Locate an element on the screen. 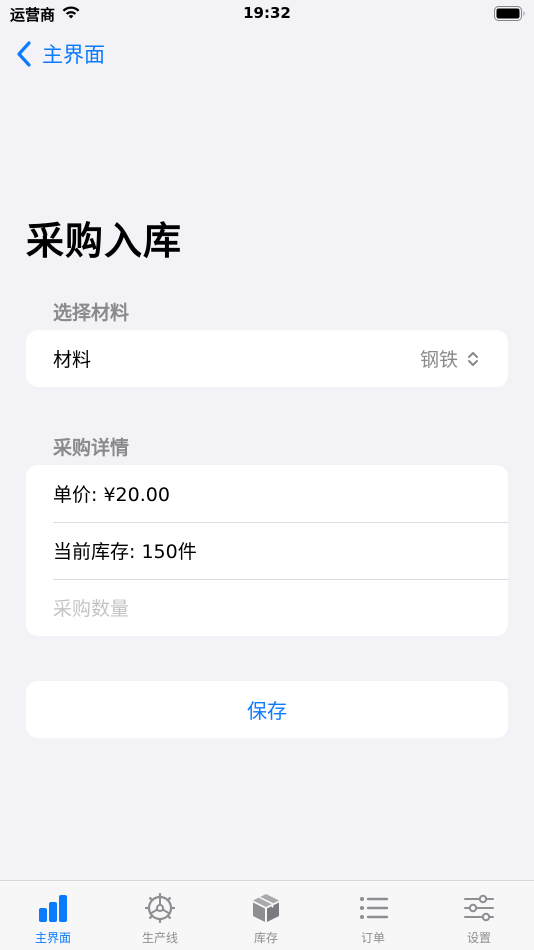 The width and height of the screenshot is (534, 950). tab-inventory: 库存 is located at coordinates (266, 920).